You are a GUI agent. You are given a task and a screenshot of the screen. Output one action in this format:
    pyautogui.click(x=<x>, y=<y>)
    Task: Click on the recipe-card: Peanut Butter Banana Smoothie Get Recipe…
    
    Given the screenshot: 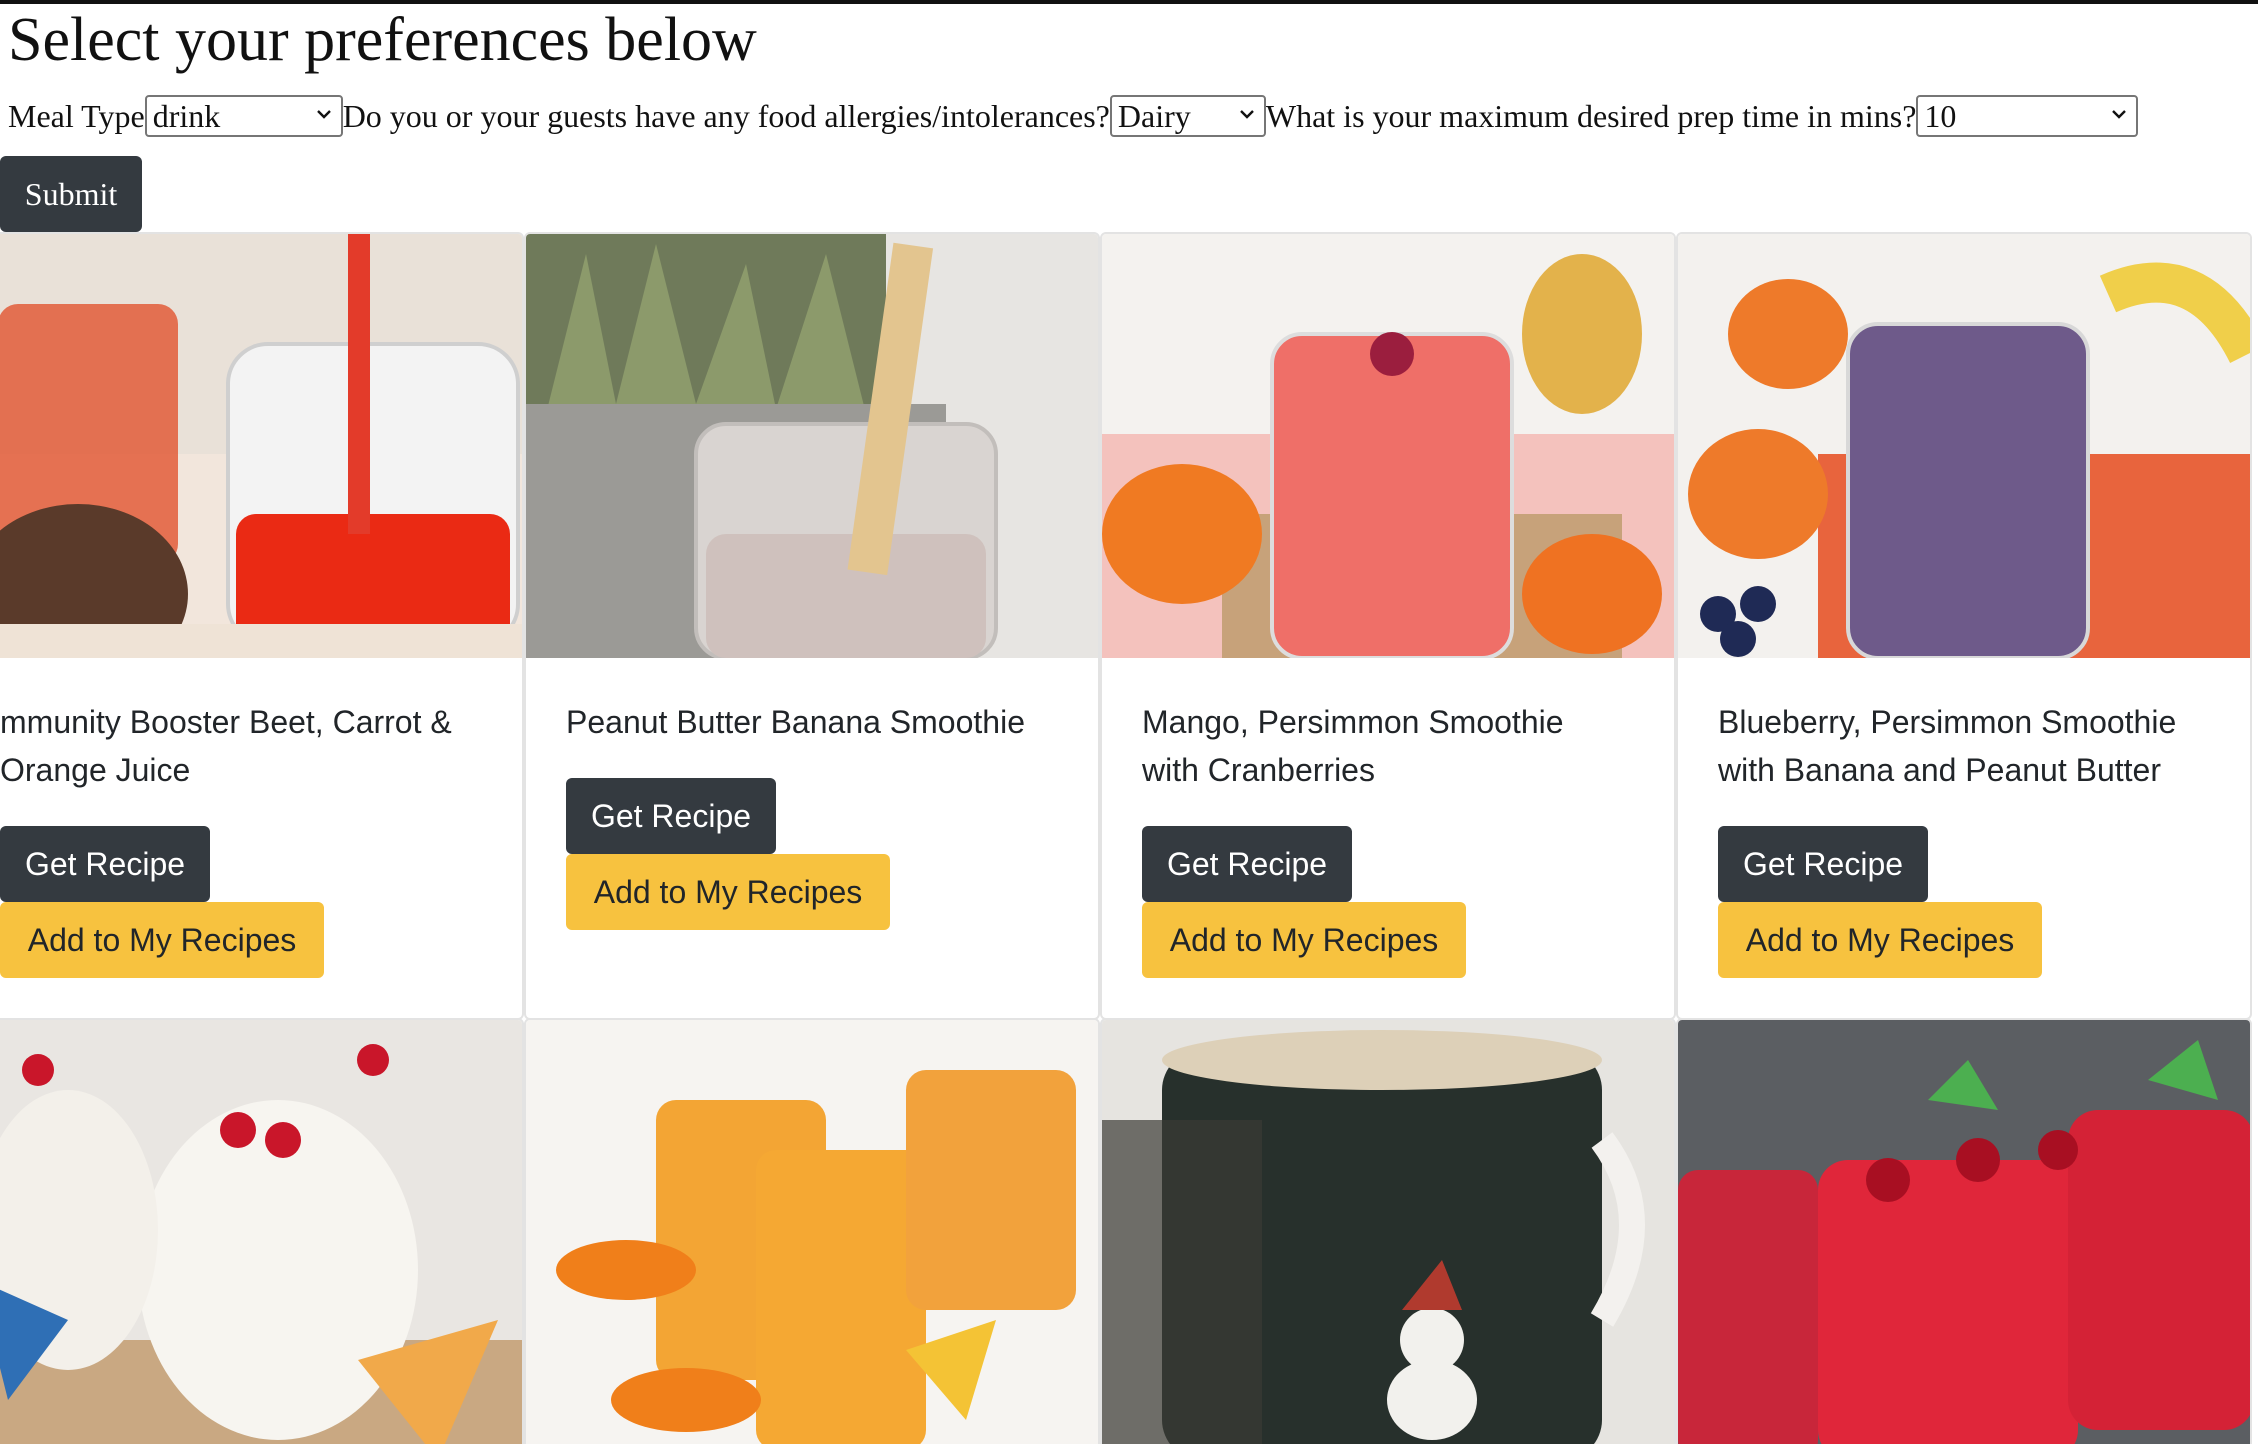 What is the action you would take?
    pyautogui.click(x=812, y=626)
    